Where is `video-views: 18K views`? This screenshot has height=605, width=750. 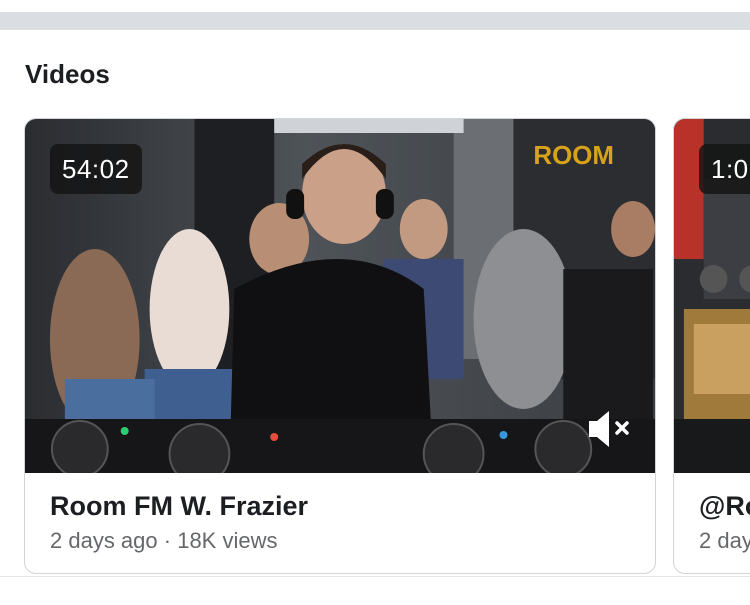 video-views: 18K views is located at coordinates (227, 540).